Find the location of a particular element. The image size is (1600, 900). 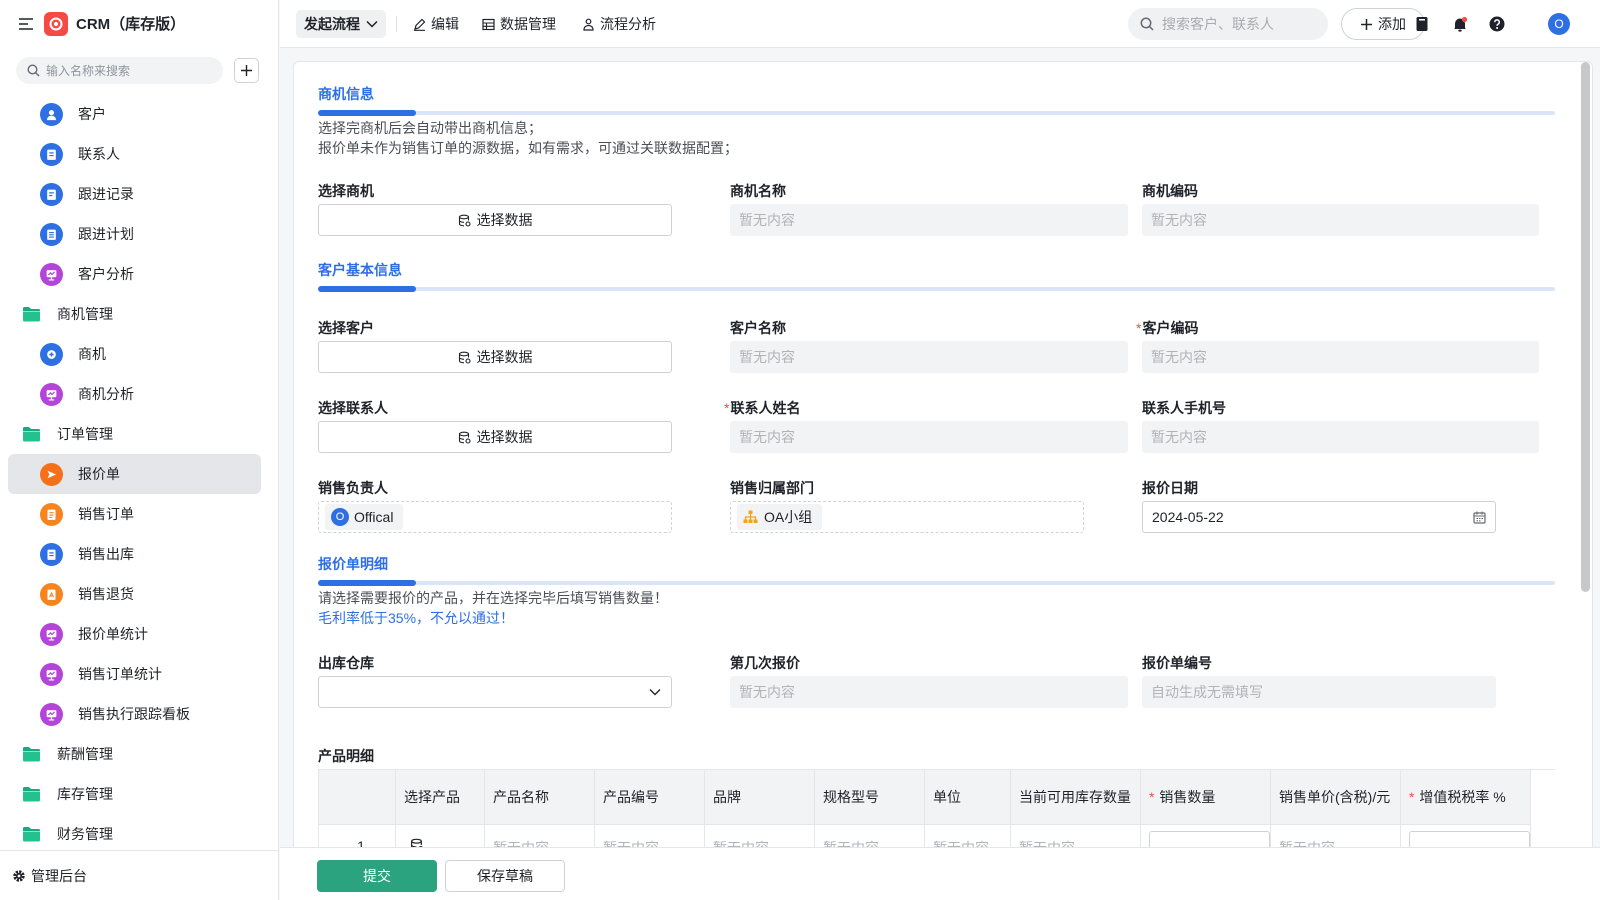

sales-dept-field: OA小组 is located at coordinates (907, 517).